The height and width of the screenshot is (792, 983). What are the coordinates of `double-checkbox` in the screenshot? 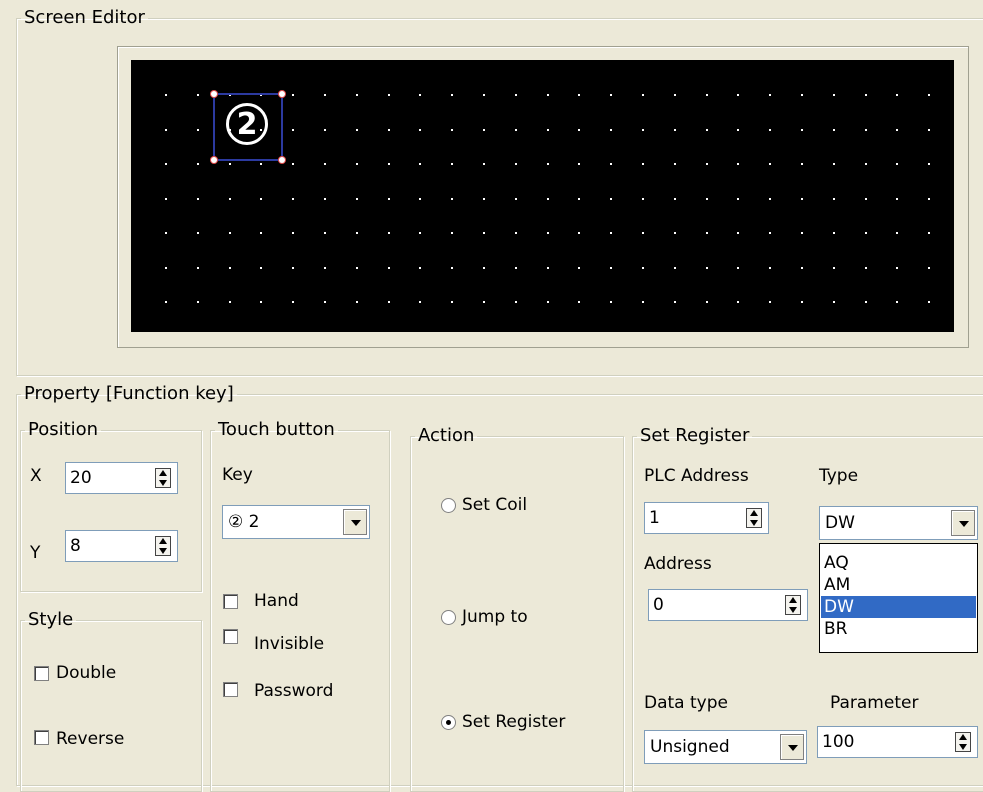 It's located at (41, 673).